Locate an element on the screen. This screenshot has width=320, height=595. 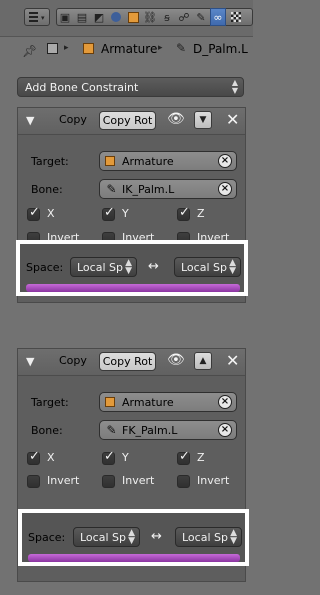
bone-field: ✎ IK_Palm.L × is located at coordinates (168, 189).